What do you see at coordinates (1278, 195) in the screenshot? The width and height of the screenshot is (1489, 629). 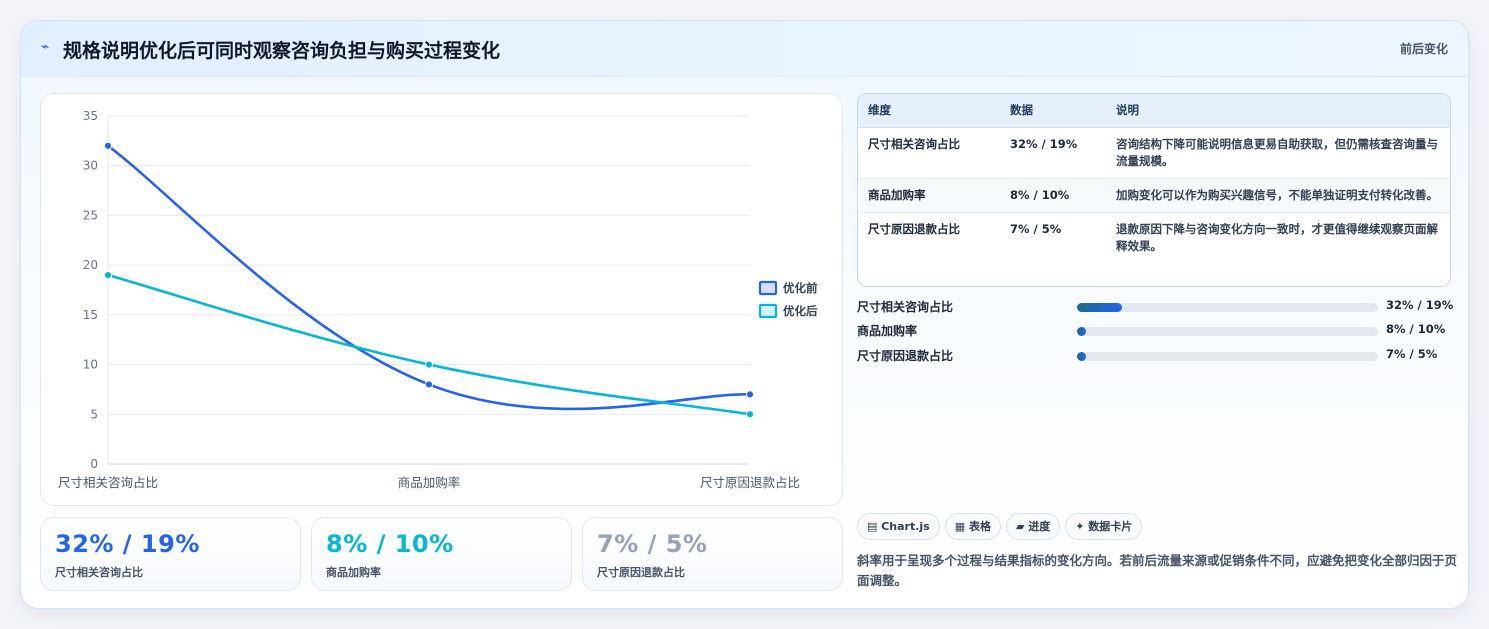 I see `table-cell-note: 加购变化可以作为购买兴趣信号，不能单独证明支付转化改善。` at bounding box center [1278, 195].